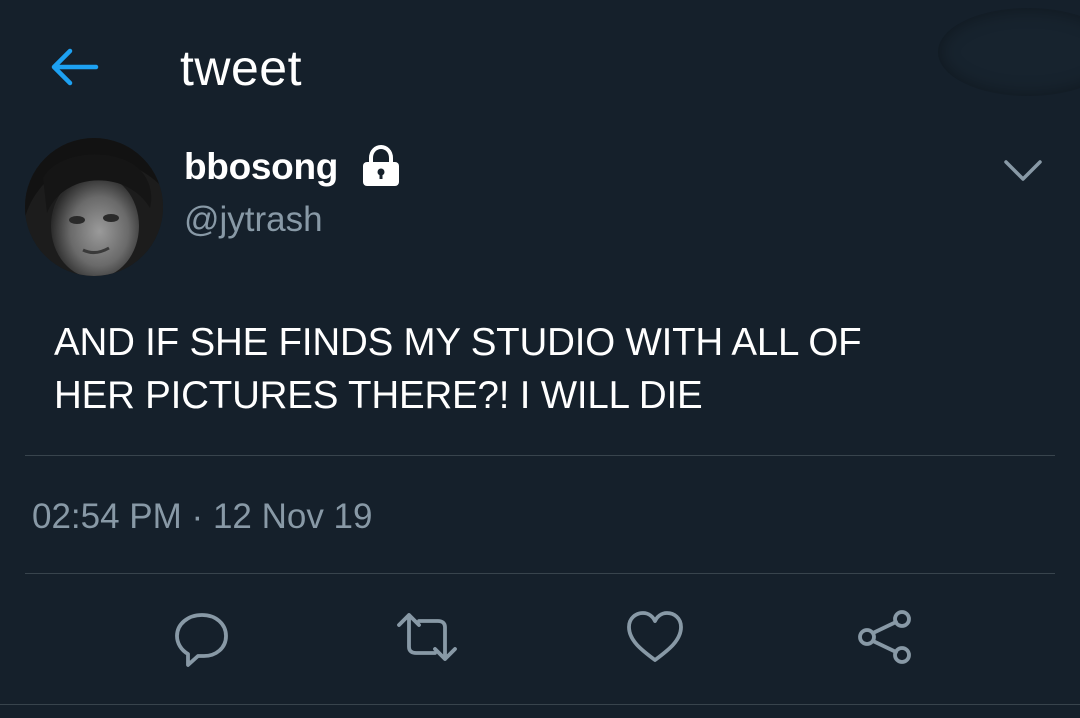 This screenshot has width=1080, height=718. I want to click on author-name: bbosong, so click(261, 167).